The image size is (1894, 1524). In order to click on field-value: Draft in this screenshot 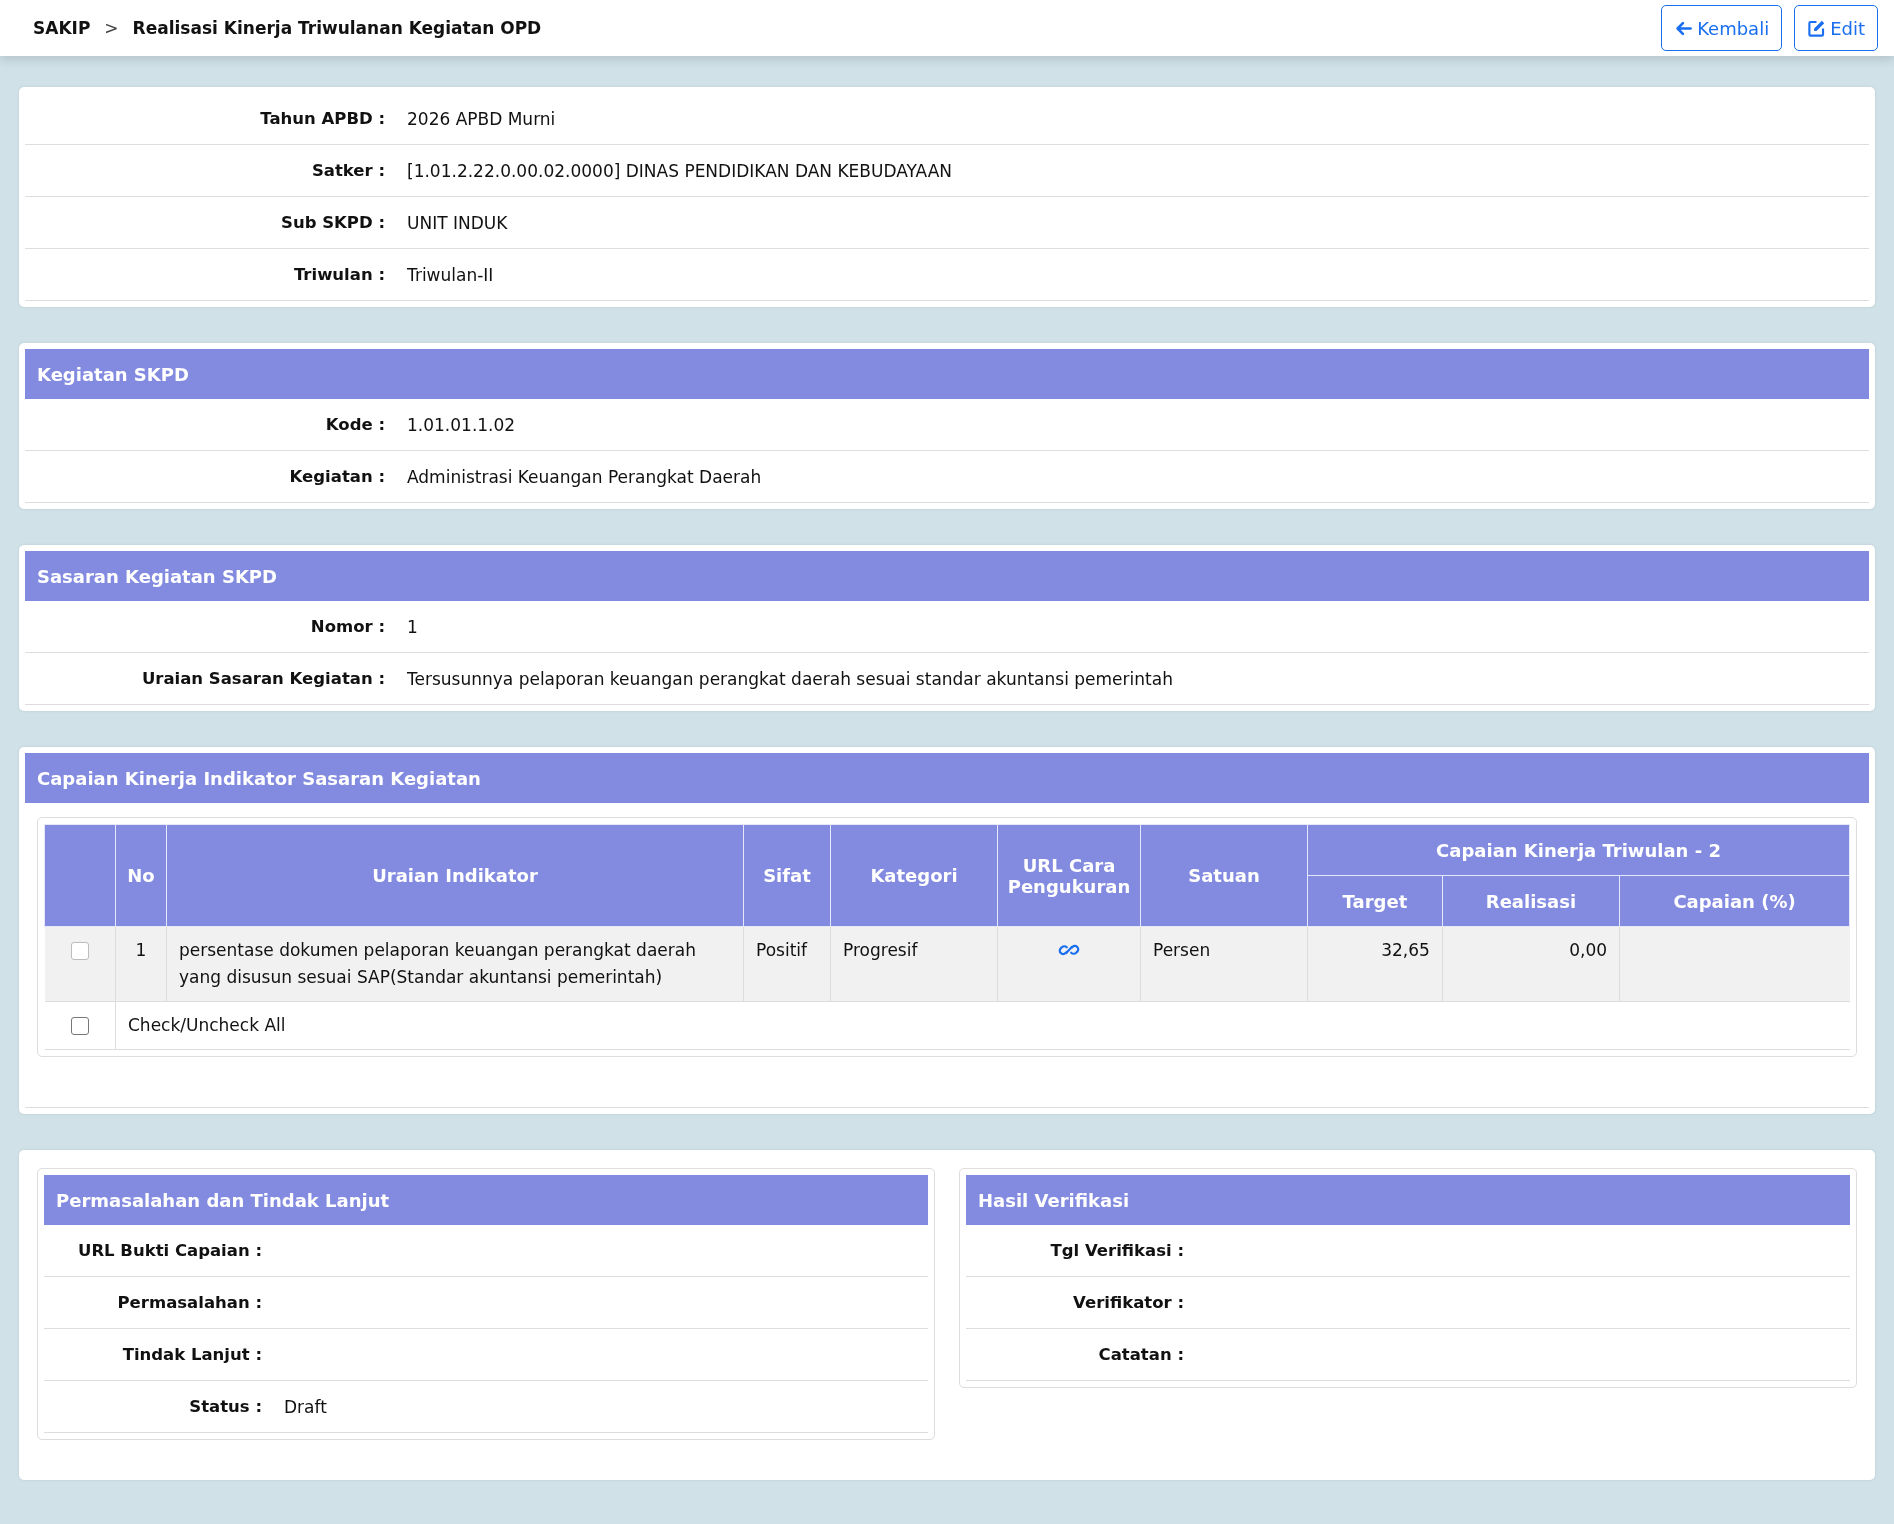, I will do `click(305, 1406)`.